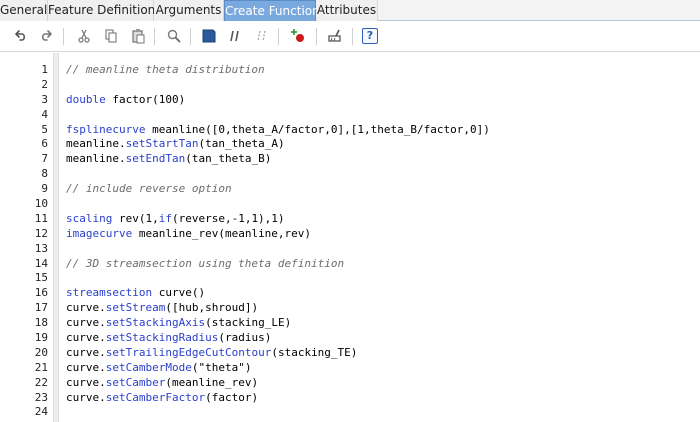 The width and height of the screenshot is (700, 422). What do you see at coordinates (41, 367) in the screenshot?
I see `line-number: 21` at bounding box center [41, 367].